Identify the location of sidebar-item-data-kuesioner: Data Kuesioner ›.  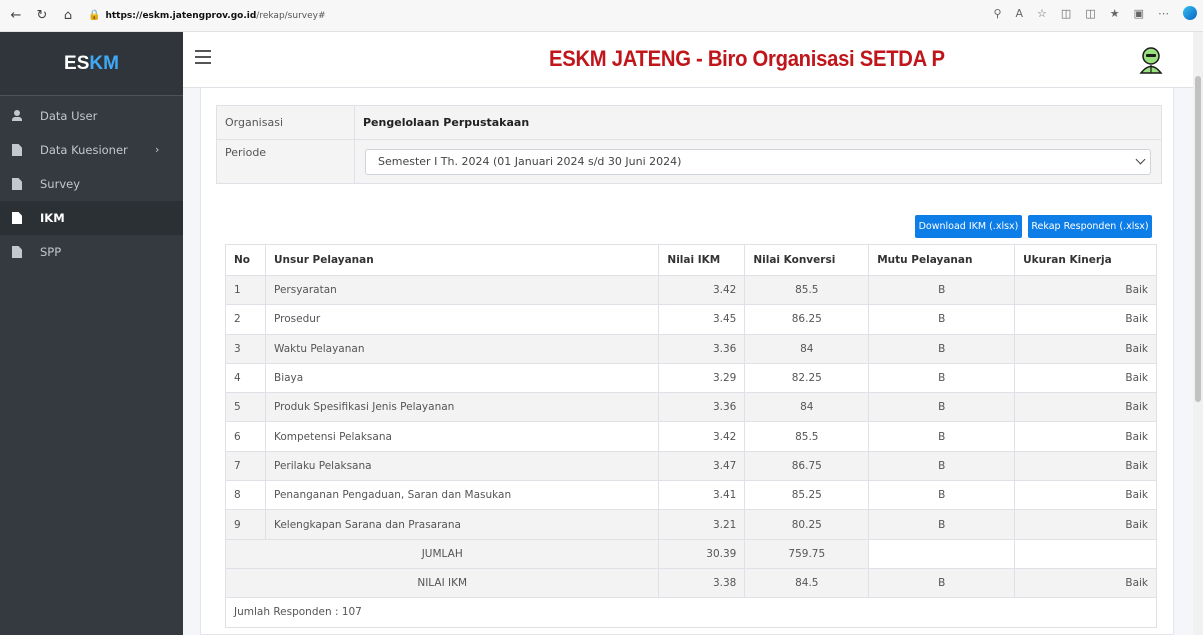
(91, 150).